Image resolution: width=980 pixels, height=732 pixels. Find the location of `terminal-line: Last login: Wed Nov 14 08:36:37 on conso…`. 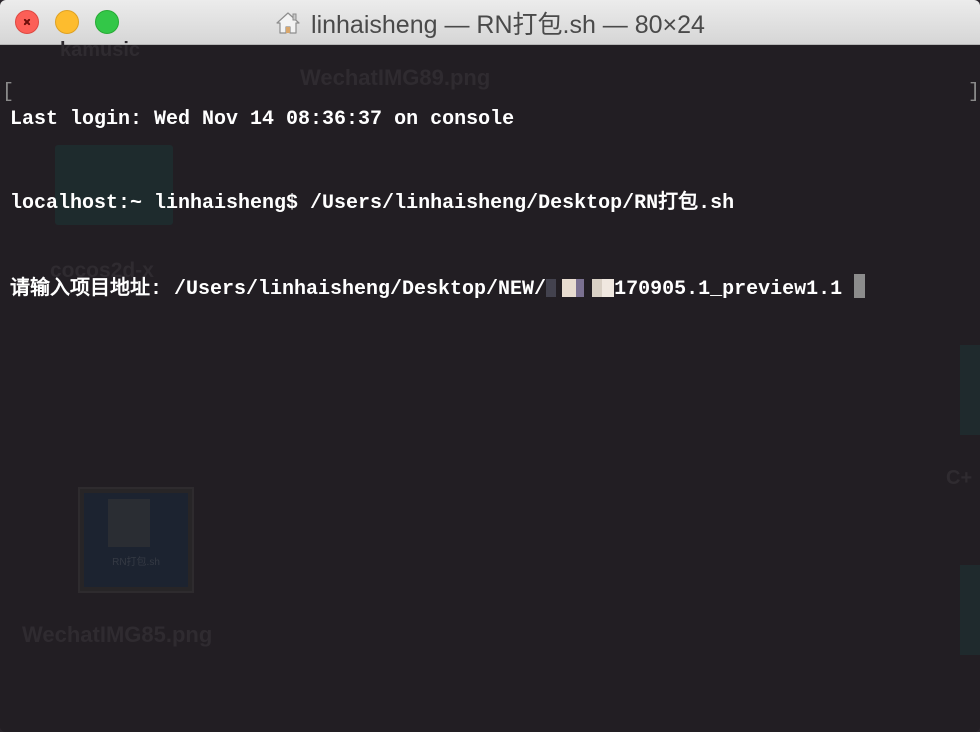

terminal-line: Last login: Wed Nov 14 08:36:37 on conso… is located at coordinates (262, 119).